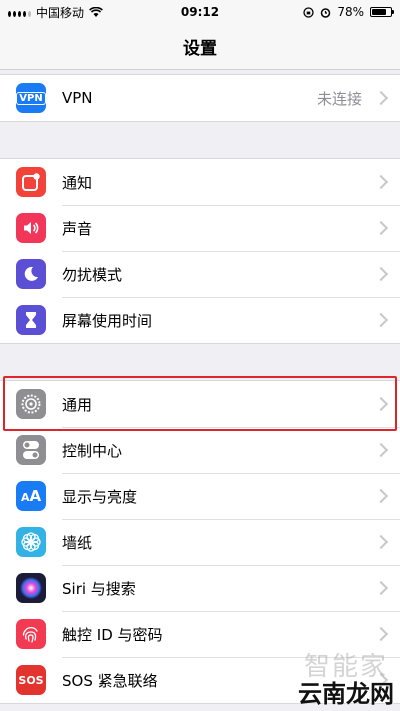 The image size is (400, 711). I want to click on carrier-label: 中国移动, so click(60, 12).